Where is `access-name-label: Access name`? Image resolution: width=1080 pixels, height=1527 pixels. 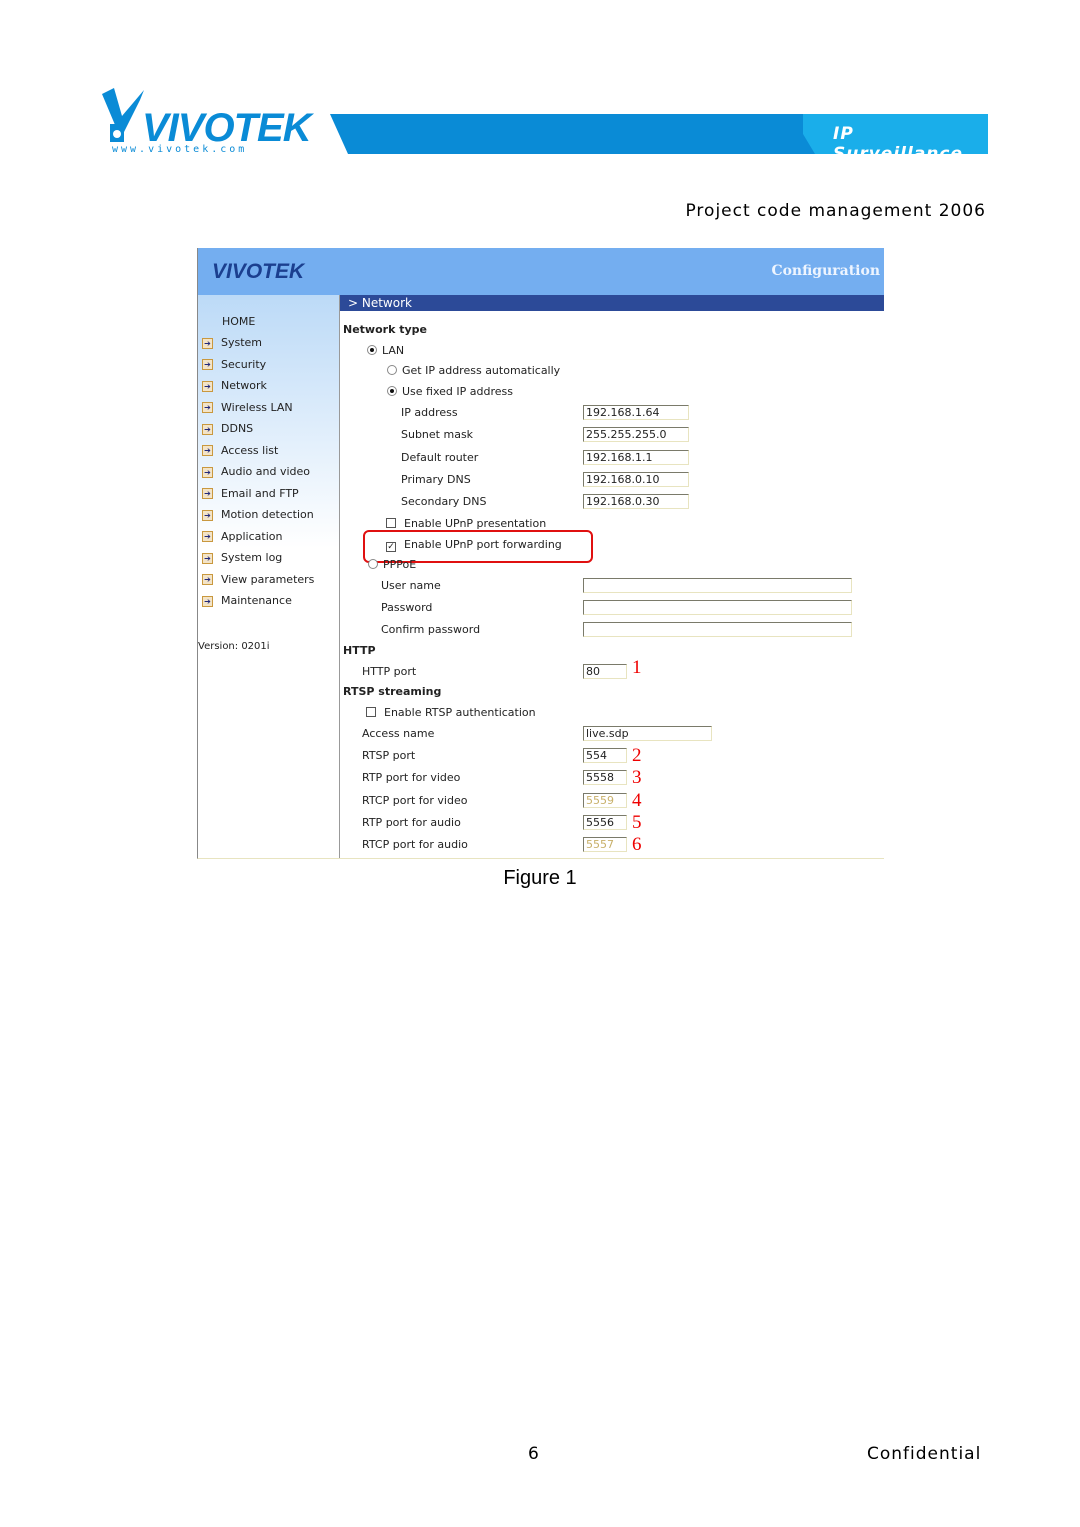 access-name-label: Access name is located at coordinates (398, 734).